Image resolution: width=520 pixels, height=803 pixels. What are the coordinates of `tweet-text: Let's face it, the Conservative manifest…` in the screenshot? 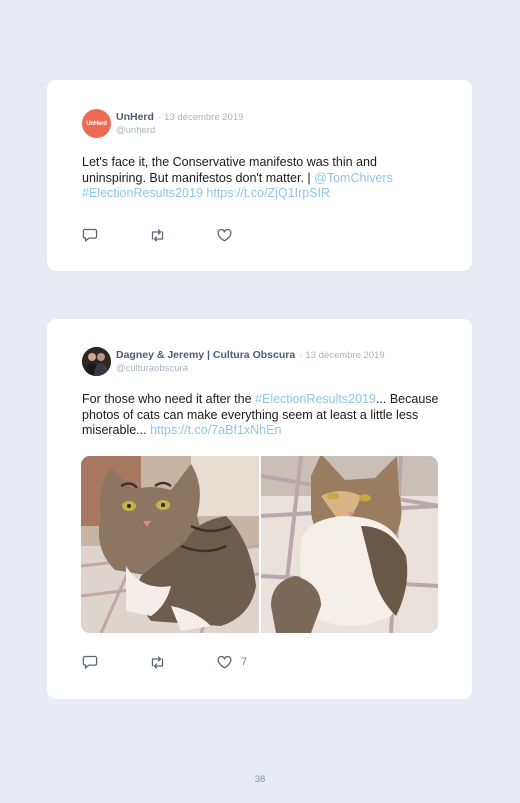 It's located at (262, 178).